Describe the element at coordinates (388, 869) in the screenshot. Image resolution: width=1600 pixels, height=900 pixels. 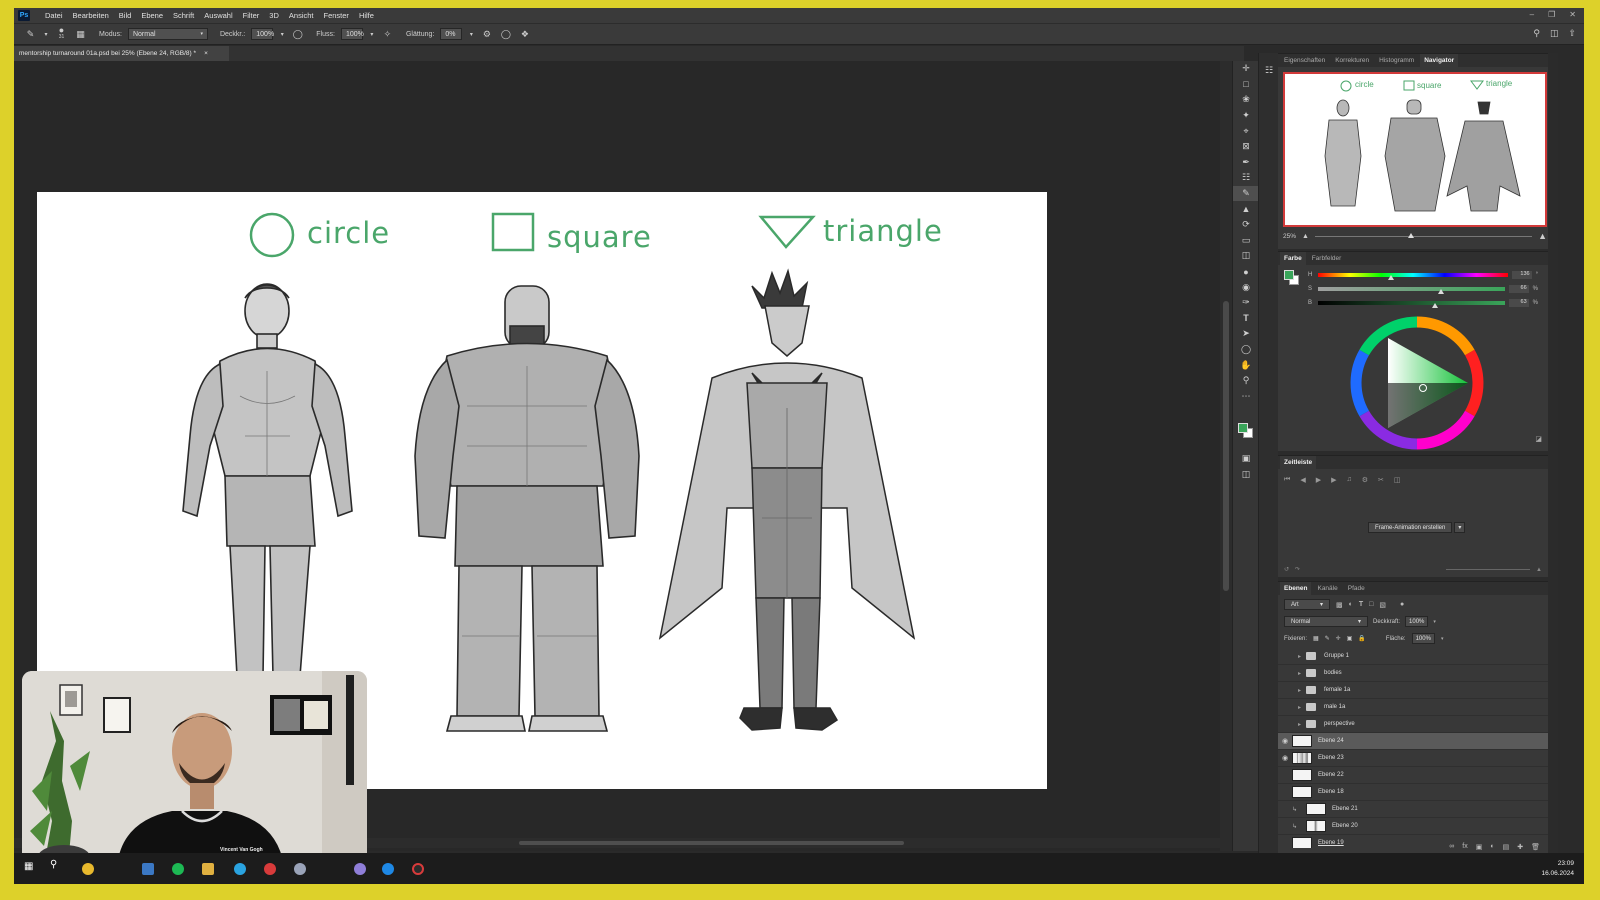
I see `skype-icon` at that location.